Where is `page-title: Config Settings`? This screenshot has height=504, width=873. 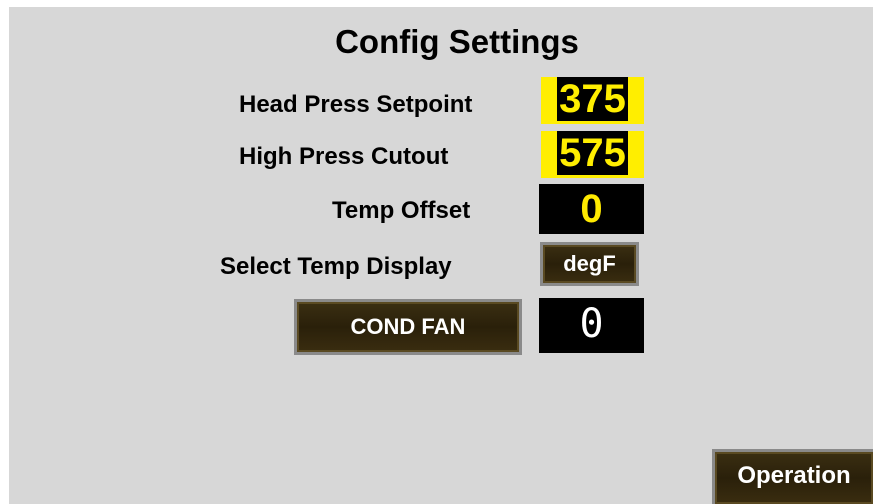 page-title: Config Settings is located at coordinates (457, 41).